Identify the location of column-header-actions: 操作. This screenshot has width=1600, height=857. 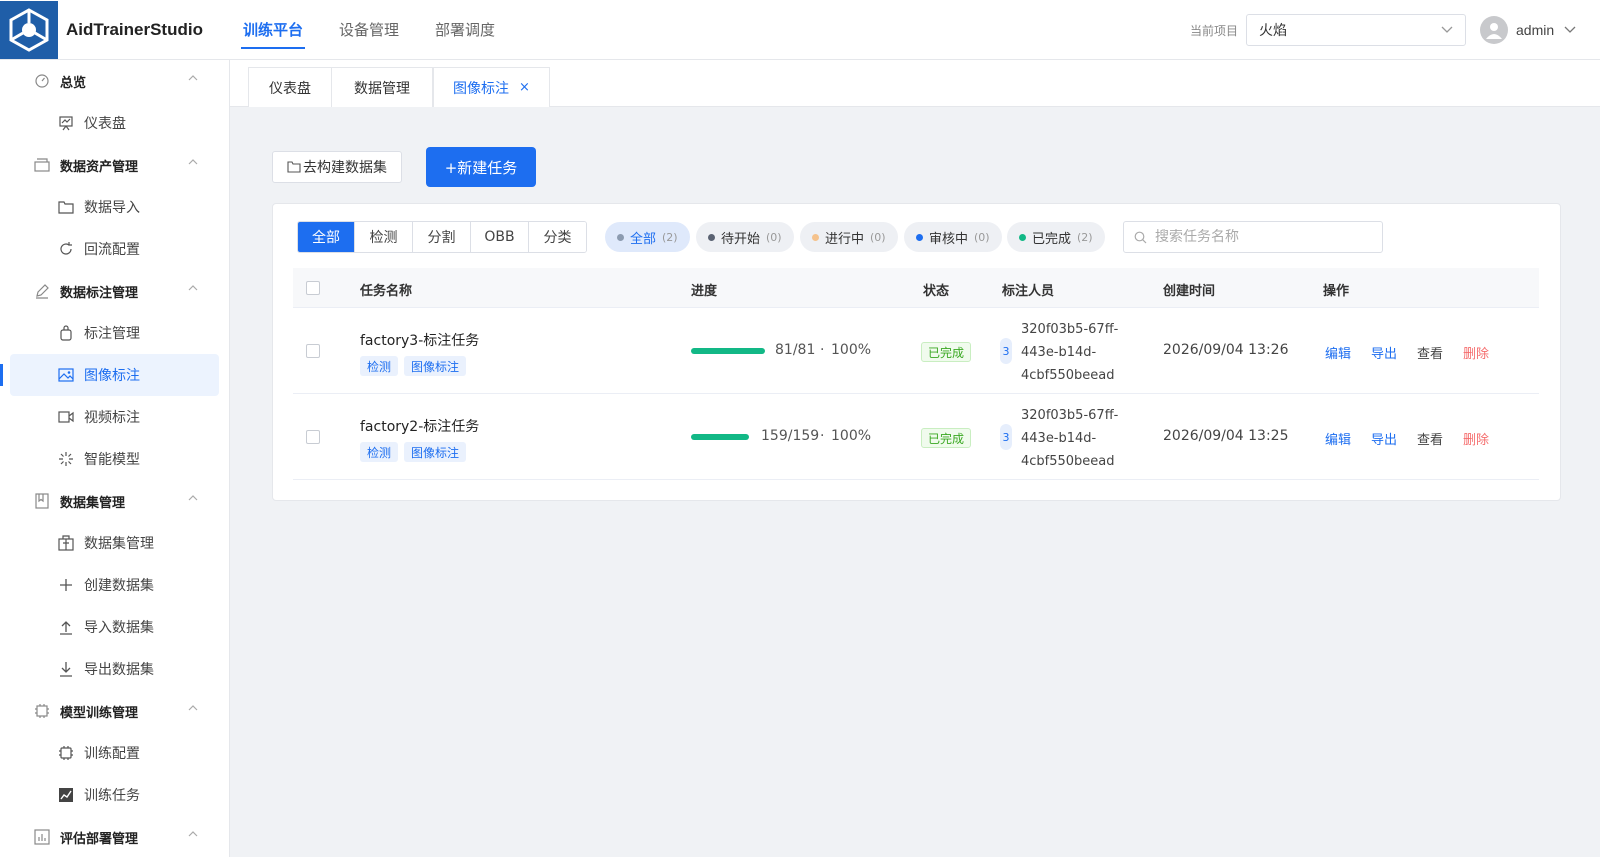
(1336, 291).